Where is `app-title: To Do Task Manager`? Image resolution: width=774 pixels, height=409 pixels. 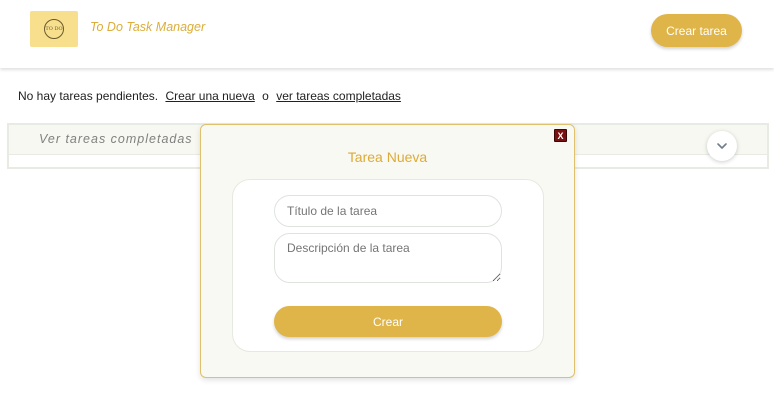
app-title: To Do Task Manager is located at coordinates (148, 27).